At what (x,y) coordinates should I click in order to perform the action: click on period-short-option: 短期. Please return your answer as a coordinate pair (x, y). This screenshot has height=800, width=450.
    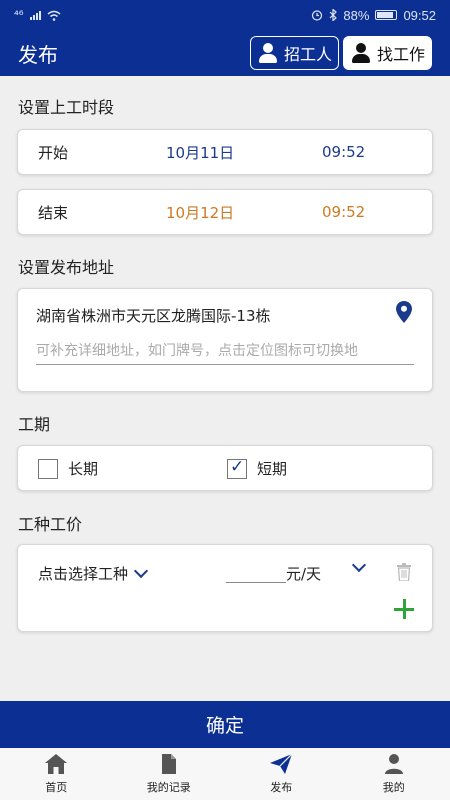
    Looking at the image, I should click on (257, 468).